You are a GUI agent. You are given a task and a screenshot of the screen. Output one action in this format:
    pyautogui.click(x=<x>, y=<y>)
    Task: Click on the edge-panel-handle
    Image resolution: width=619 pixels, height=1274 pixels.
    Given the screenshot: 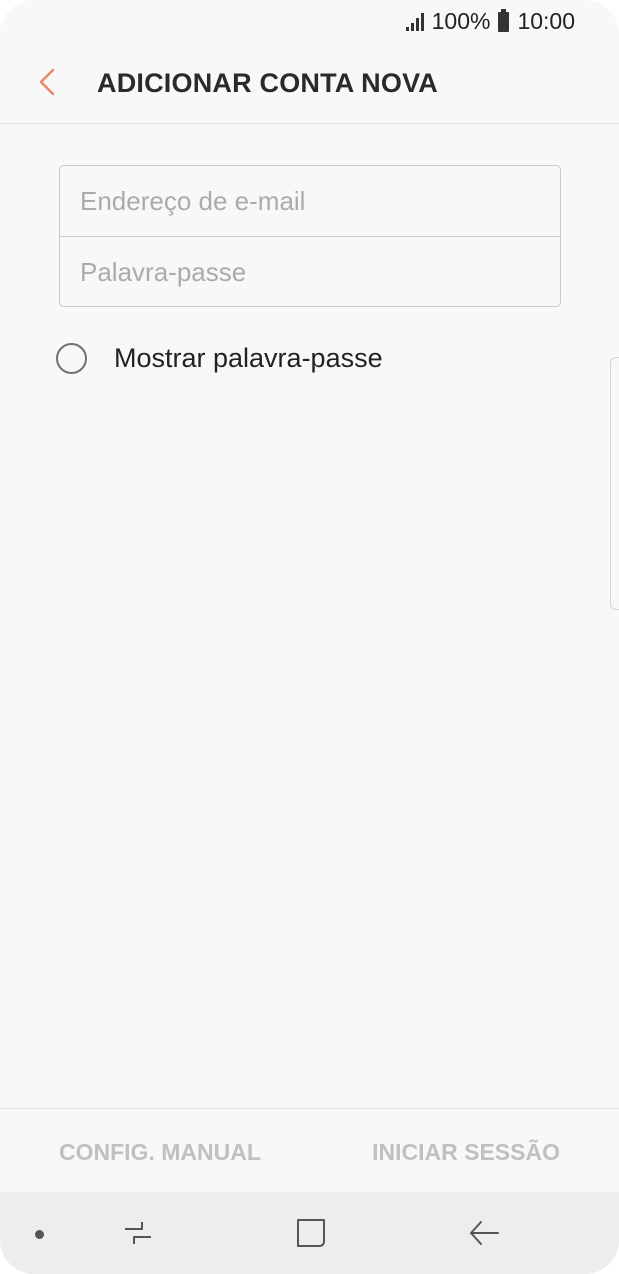 What is the action you would take?
    pyautogui.click(x=614, y=483)
    